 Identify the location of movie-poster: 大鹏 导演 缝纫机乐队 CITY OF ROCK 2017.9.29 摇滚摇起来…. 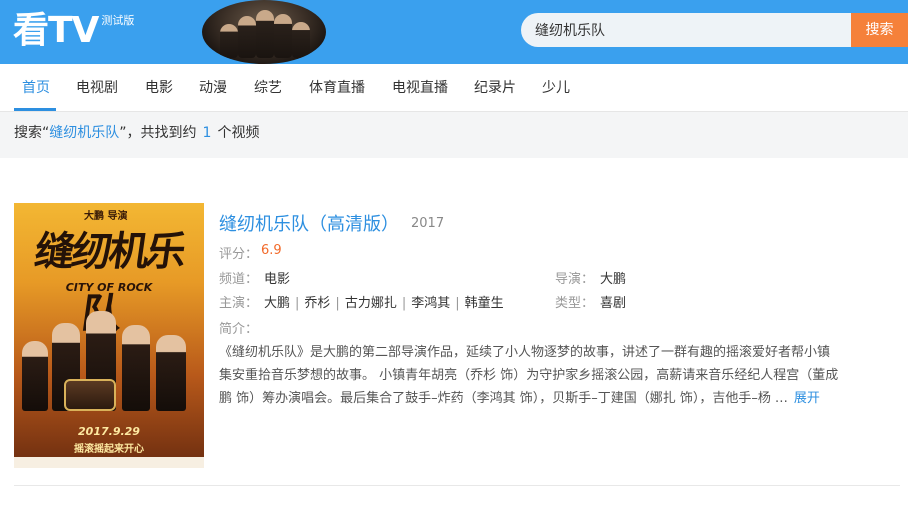
(109, 335).